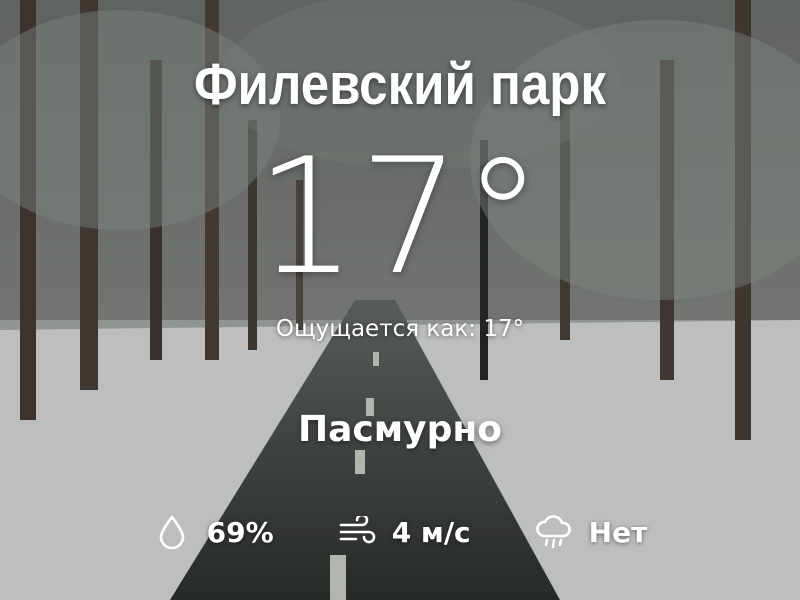  Describe the element at coordinates (172, 532) in the screenshot. I see `droplet-icon` at that location.